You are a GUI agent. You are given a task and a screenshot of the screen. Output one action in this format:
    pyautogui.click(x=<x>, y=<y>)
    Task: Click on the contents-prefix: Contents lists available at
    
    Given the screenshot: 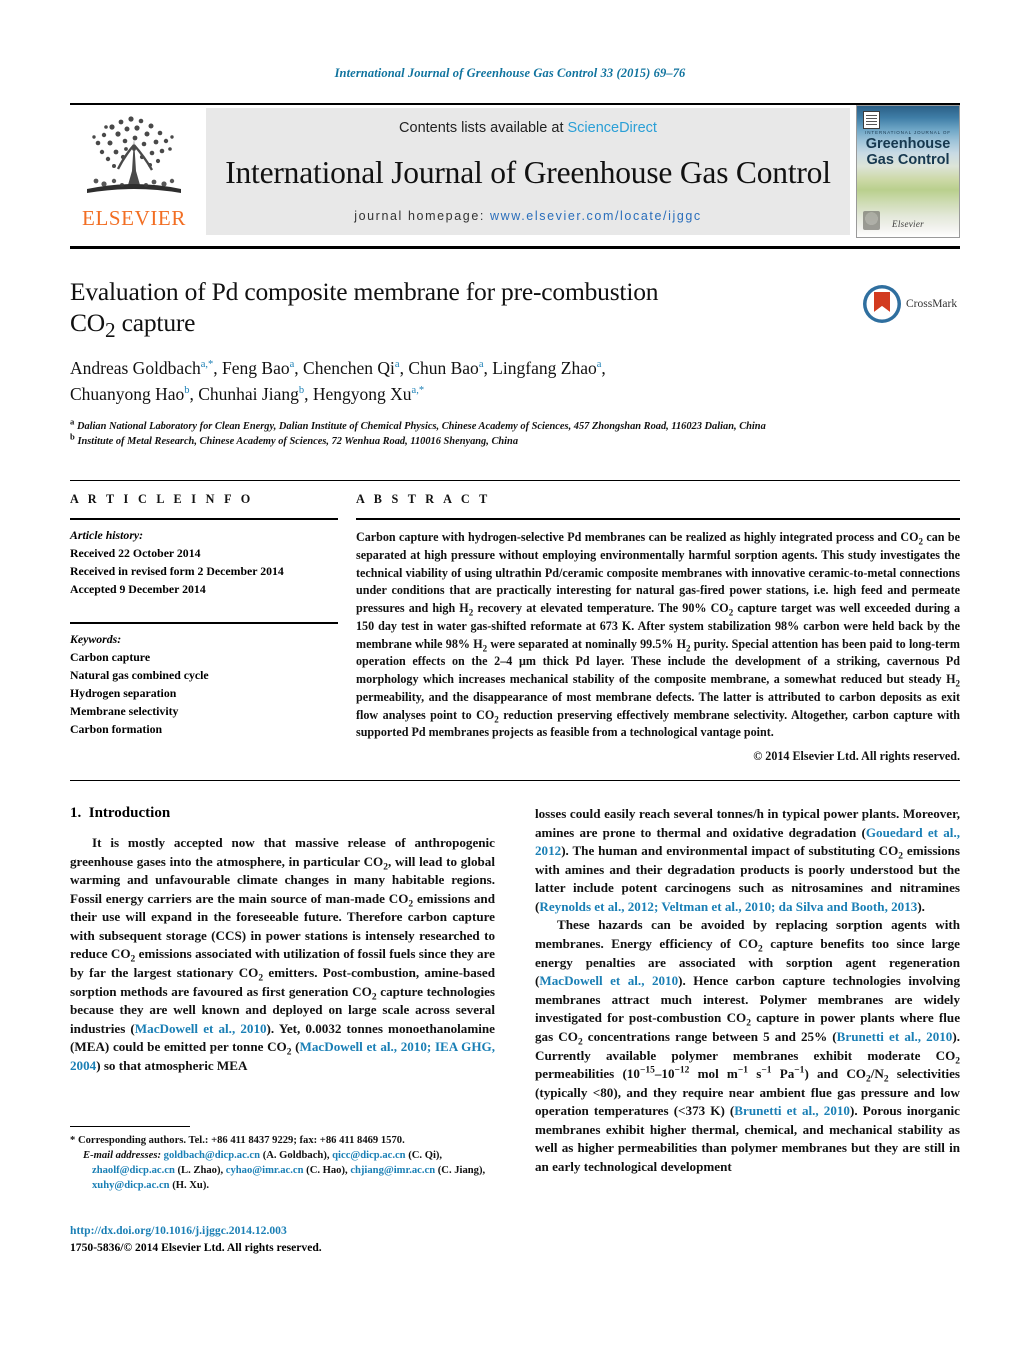 What is the action you would take?
    pyautogui.click(x=483, y=128)
    